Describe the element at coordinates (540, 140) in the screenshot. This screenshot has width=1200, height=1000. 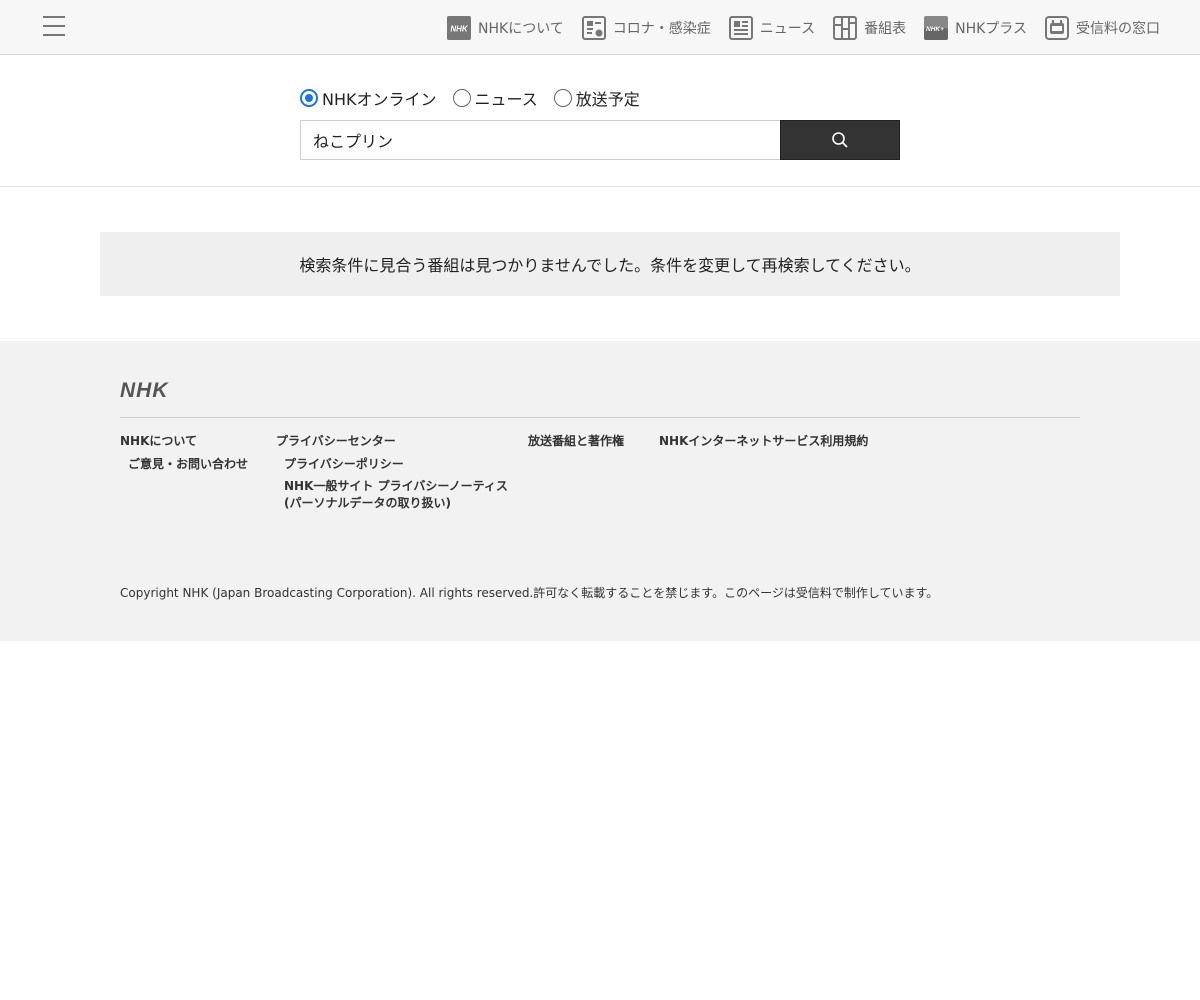
I see `search-input` at that location.